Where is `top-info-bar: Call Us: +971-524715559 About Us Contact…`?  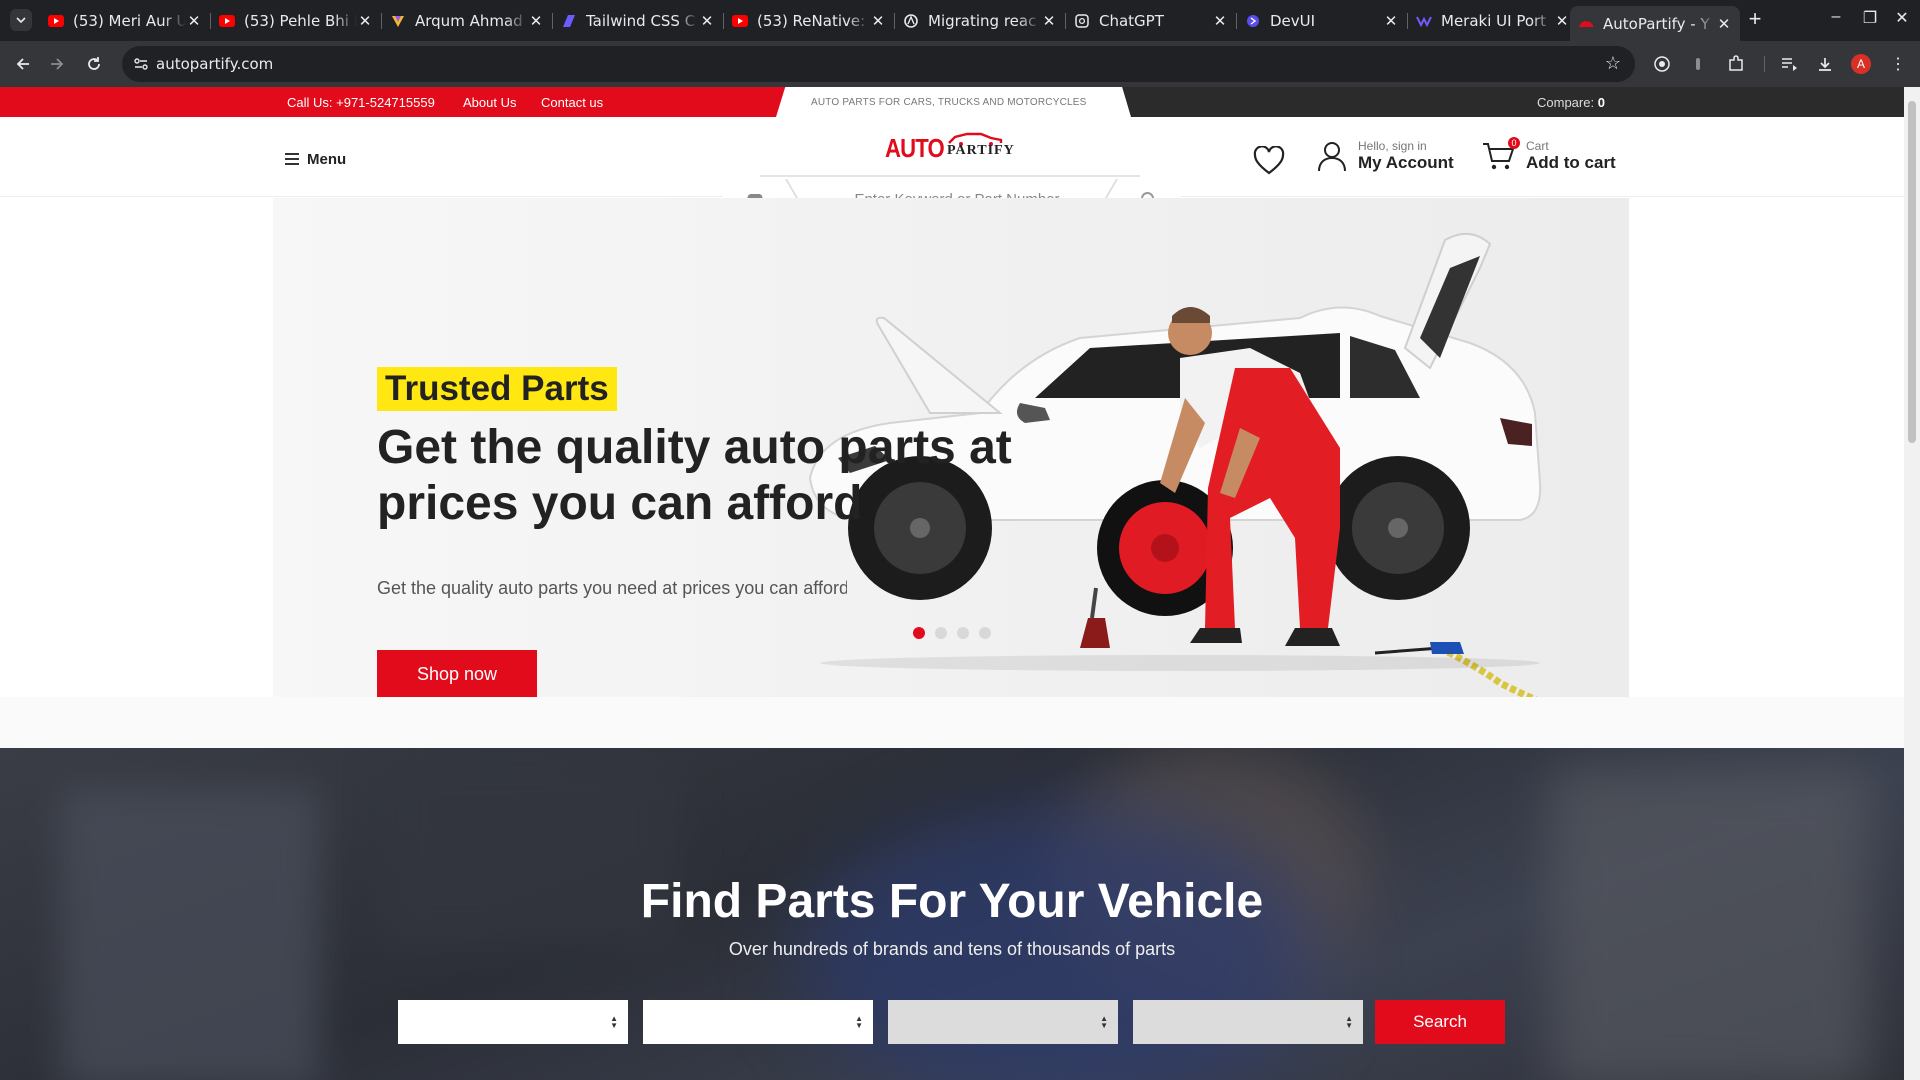 top-info-bar: Call Us: +971-524715559 About Us Contact… is located at coordinates (952, 102).